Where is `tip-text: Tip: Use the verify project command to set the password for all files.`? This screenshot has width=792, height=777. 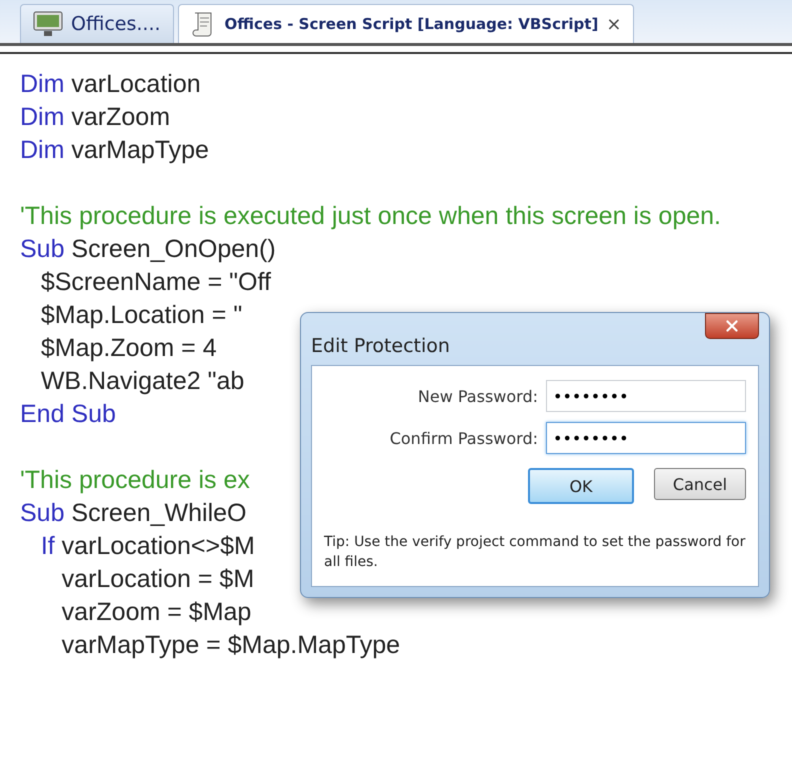
tip-text: Tip: Use the verify project command to set the password for all files. is located at coordinates (535, 552).